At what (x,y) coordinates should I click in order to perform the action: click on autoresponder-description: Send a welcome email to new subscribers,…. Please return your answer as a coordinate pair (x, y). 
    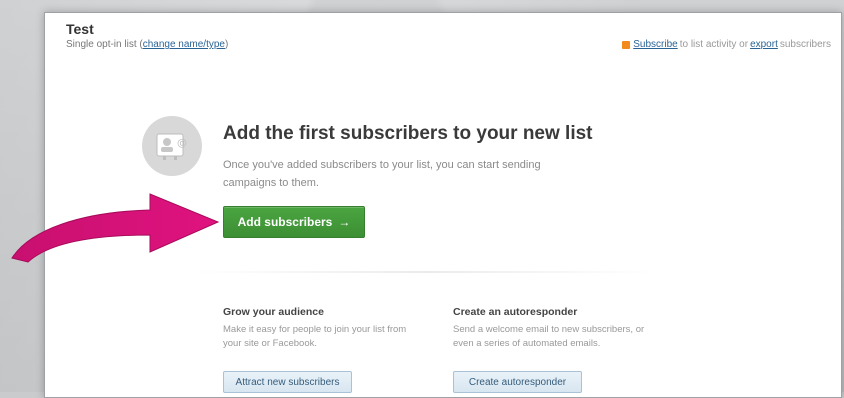
    Looking at the image, I should click on (549, 336).